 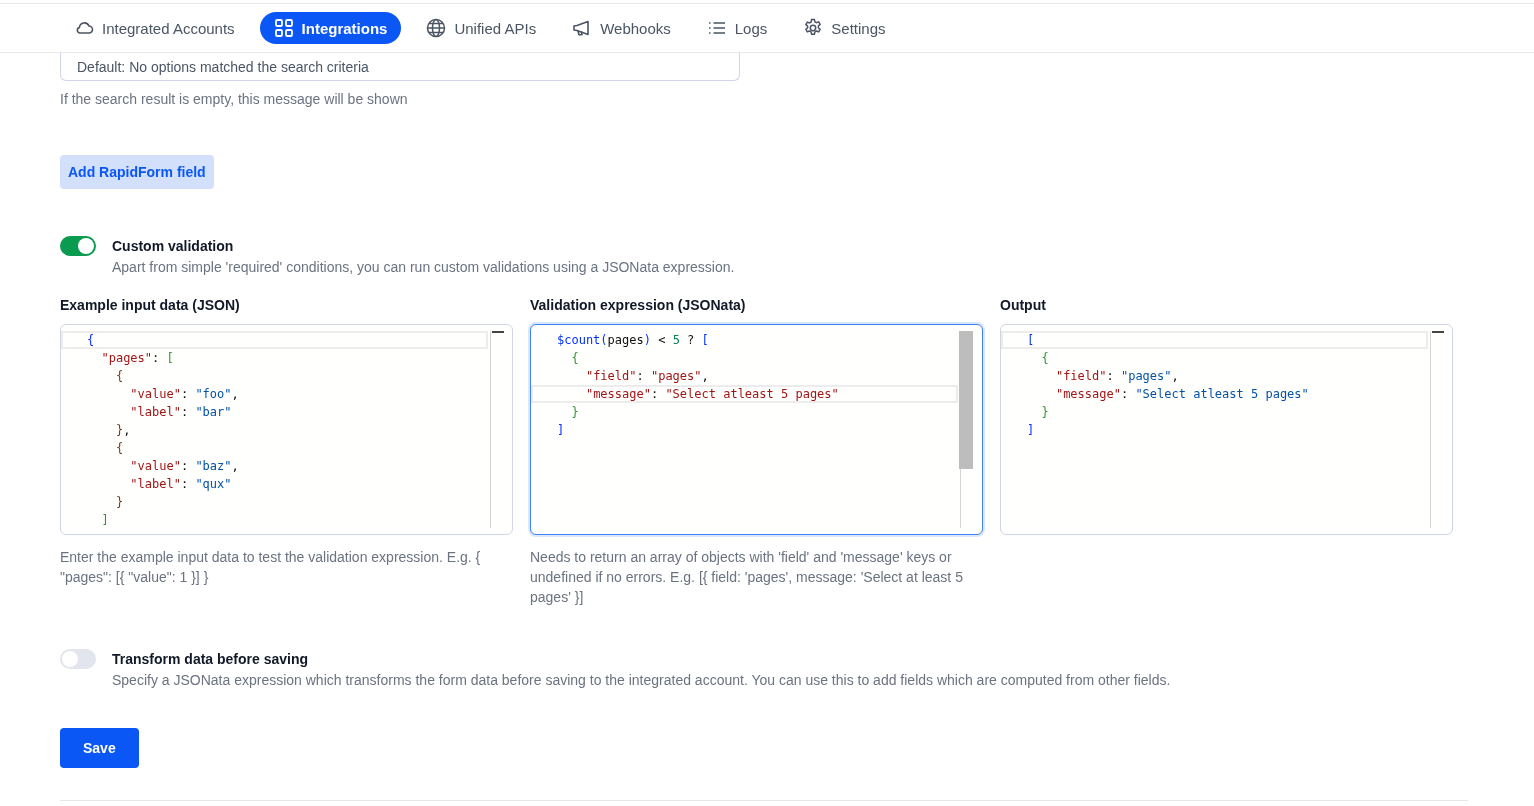 What do you see at coordinates (813, 28) in the screenshot?
I see `settings-icon` at bounding box center [813, 28].